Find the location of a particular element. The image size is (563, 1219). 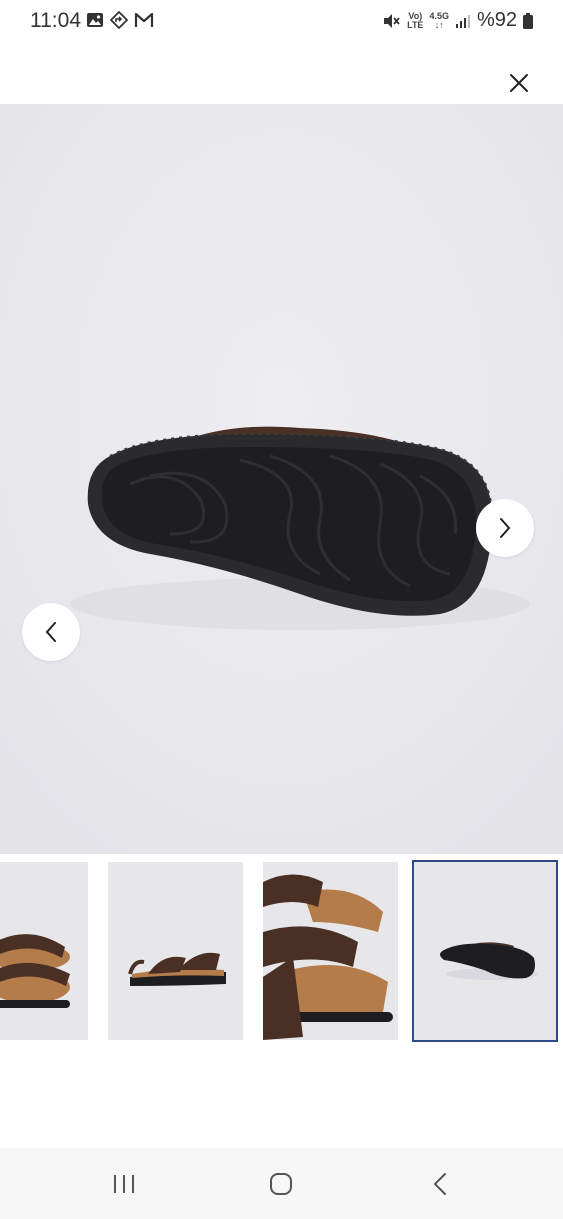

data-indicator: 4.5G ↓↑ is located at coordinates (439, 20).